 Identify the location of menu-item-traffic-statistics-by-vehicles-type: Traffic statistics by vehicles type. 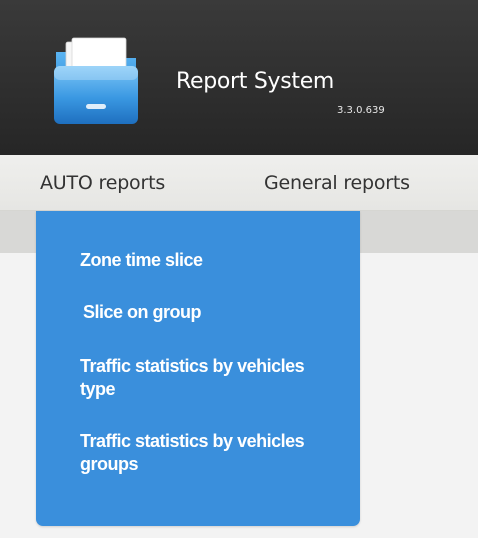
(210, 378).